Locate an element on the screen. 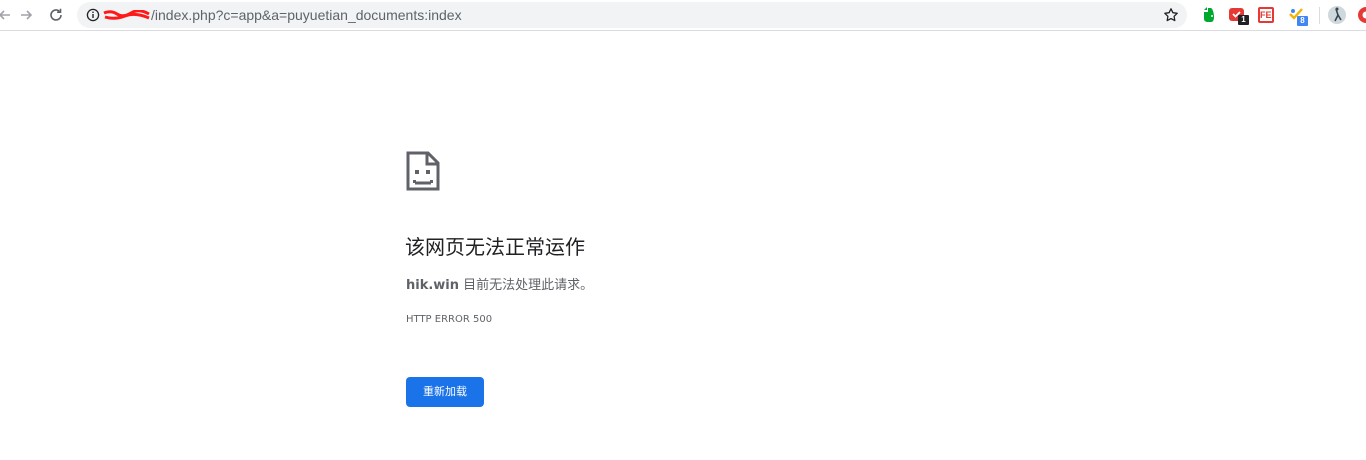 The height and width of the screenshot is (460, 1366). arrow-right-icon is located at coordinates (27, 15).